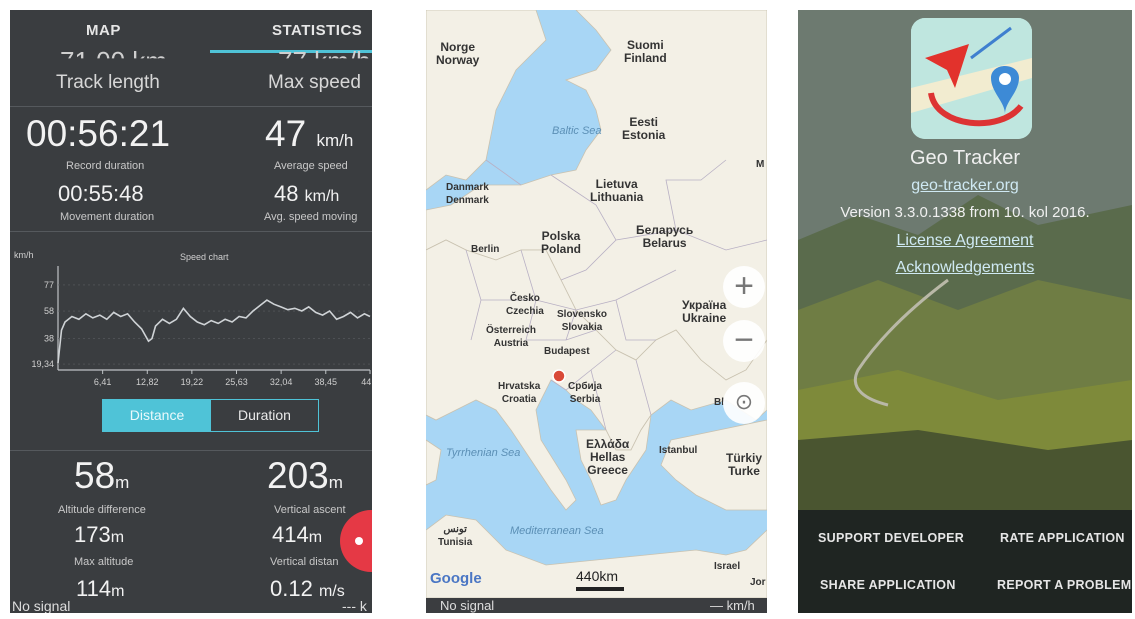  Describe the element at coordinates (103, 382) in the screenshot. I see `chart-x-tick-label: 6,41` at that location.